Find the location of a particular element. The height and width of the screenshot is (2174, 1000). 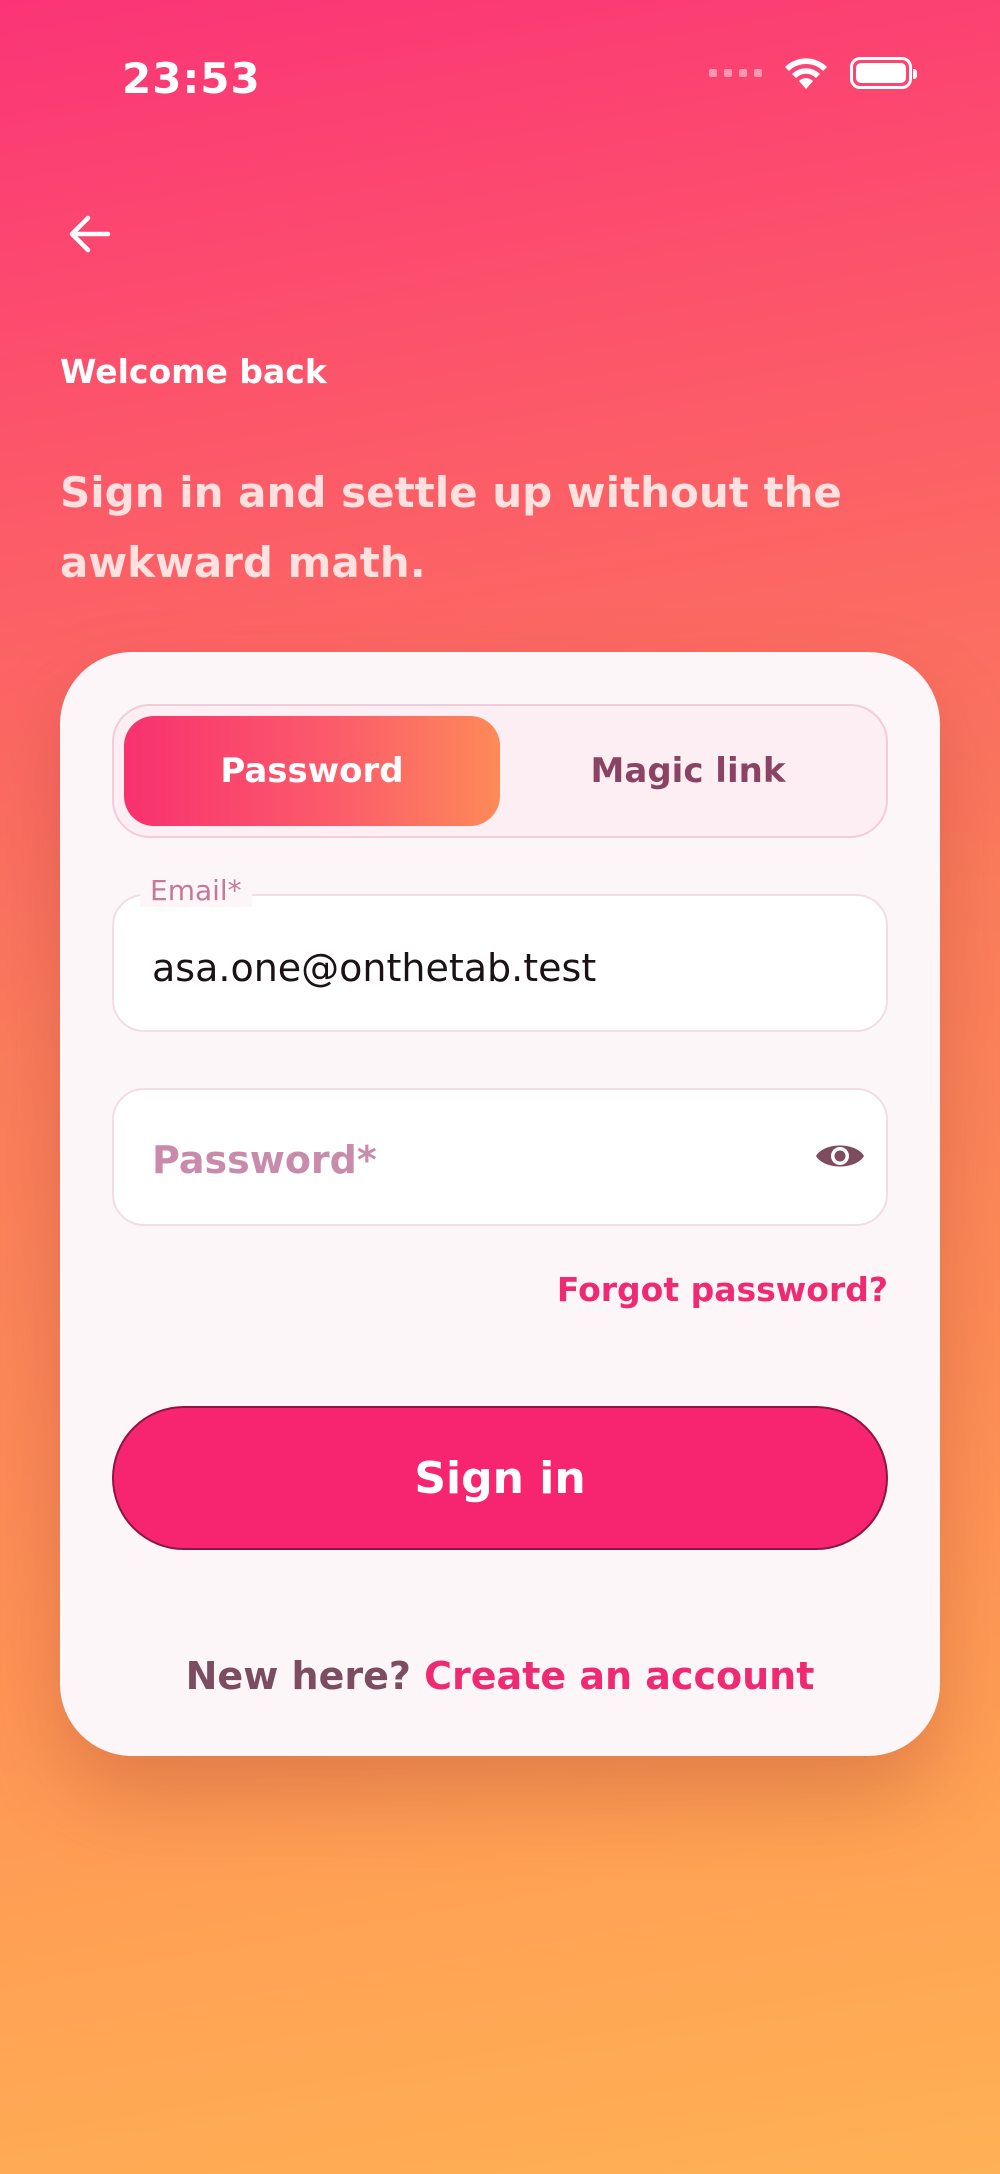

password-field: Password* is located at coordinates (500, 1157).